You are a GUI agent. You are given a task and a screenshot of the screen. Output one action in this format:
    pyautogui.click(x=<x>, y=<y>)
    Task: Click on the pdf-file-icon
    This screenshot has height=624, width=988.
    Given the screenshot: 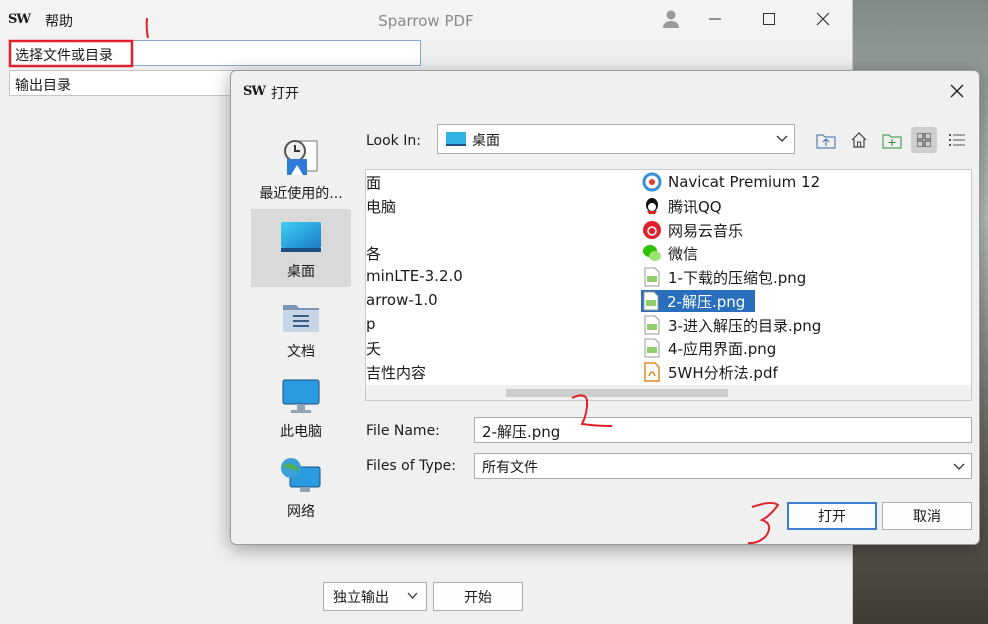 What is the action you would take?
    pyautogui.click(x=652, y=372)
    